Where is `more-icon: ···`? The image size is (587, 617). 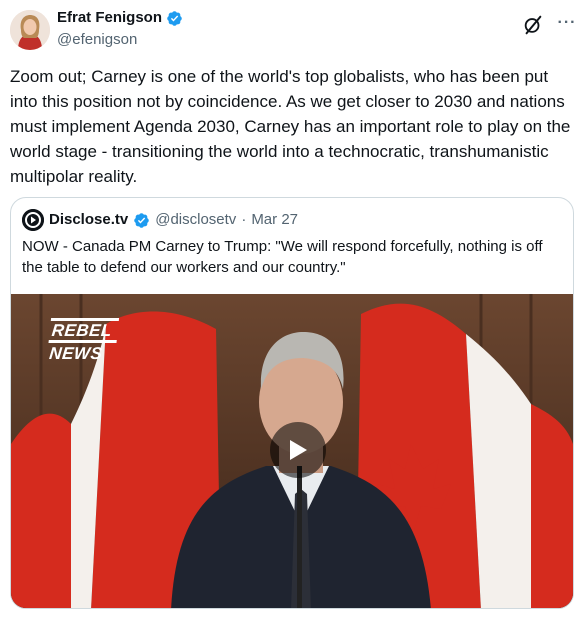
more-icon: ··· is located at coordinates (567, 23).